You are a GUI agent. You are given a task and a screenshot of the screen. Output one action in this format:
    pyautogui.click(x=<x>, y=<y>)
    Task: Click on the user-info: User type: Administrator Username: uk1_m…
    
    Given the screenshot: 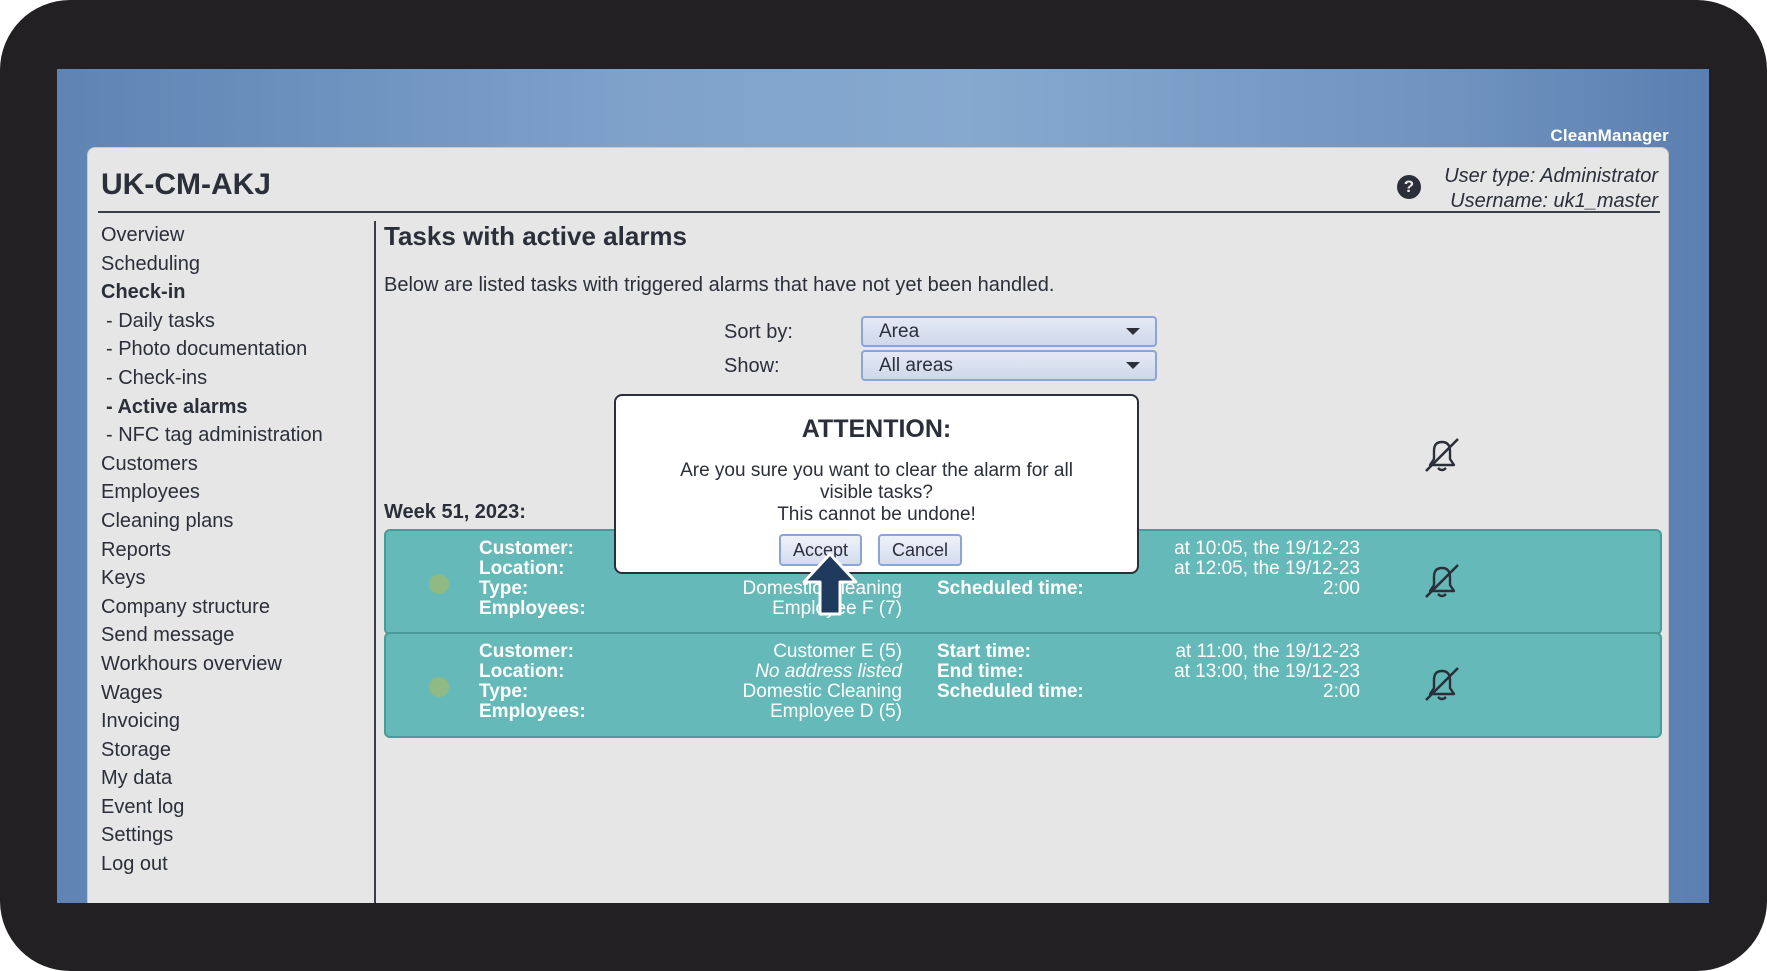 What is the action you would take?
    pyautogui.click(x=1551, y=189)
    